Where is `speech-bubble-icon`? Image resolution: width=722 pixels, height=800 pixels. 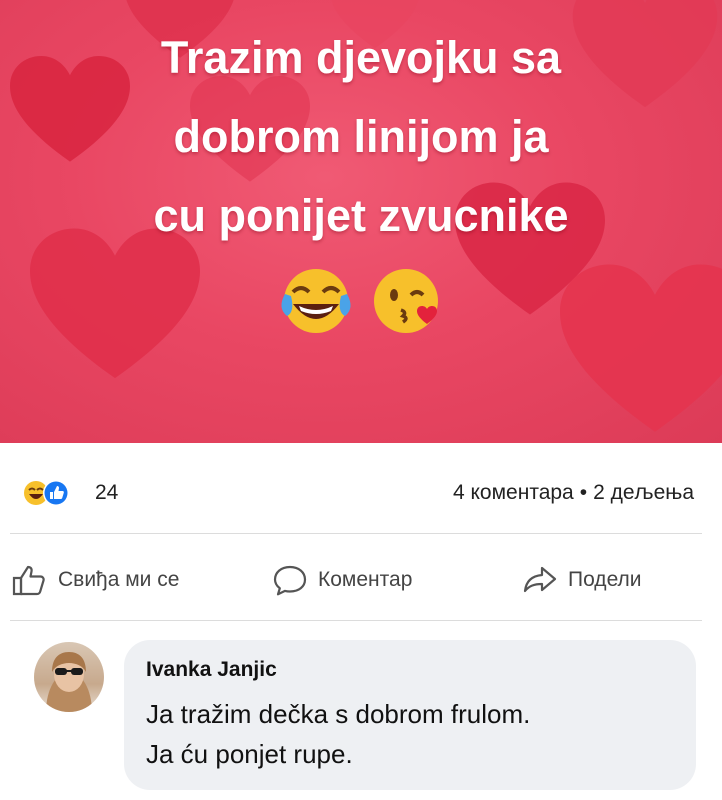
speech-bubble-icon is located at coordinates (290, 580).